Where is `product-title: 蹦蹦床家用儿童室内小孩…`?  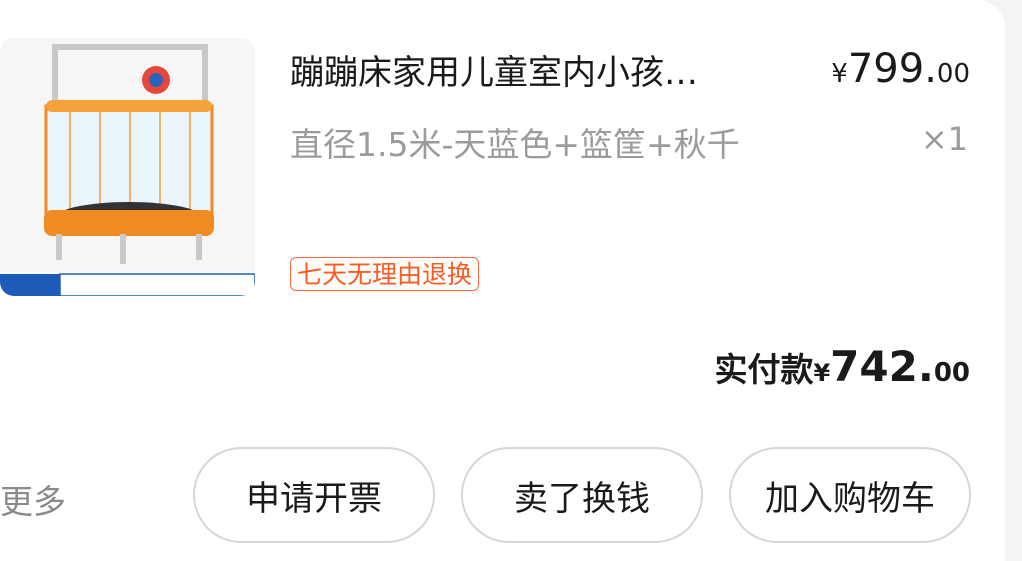 product-title: 蹦蹦床家用儿童室内小孩… is located at coordinates (535, 73).